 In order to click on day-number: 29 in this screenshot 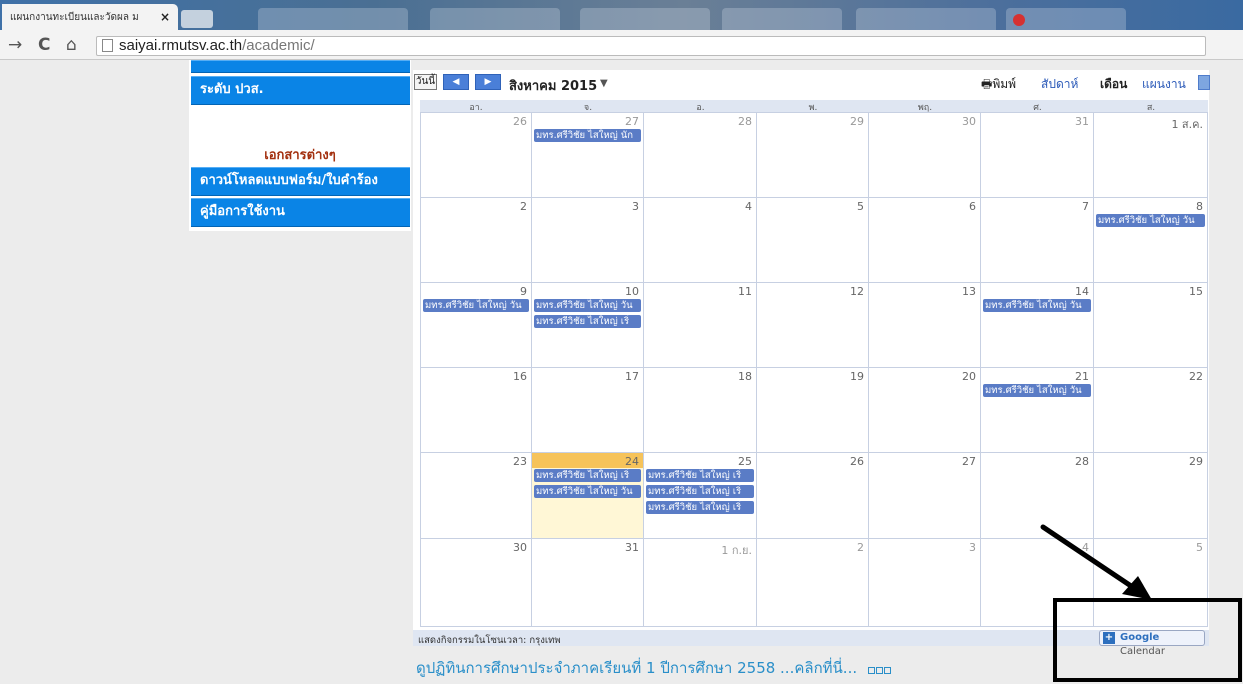, I will do `click(1196, 461)`.